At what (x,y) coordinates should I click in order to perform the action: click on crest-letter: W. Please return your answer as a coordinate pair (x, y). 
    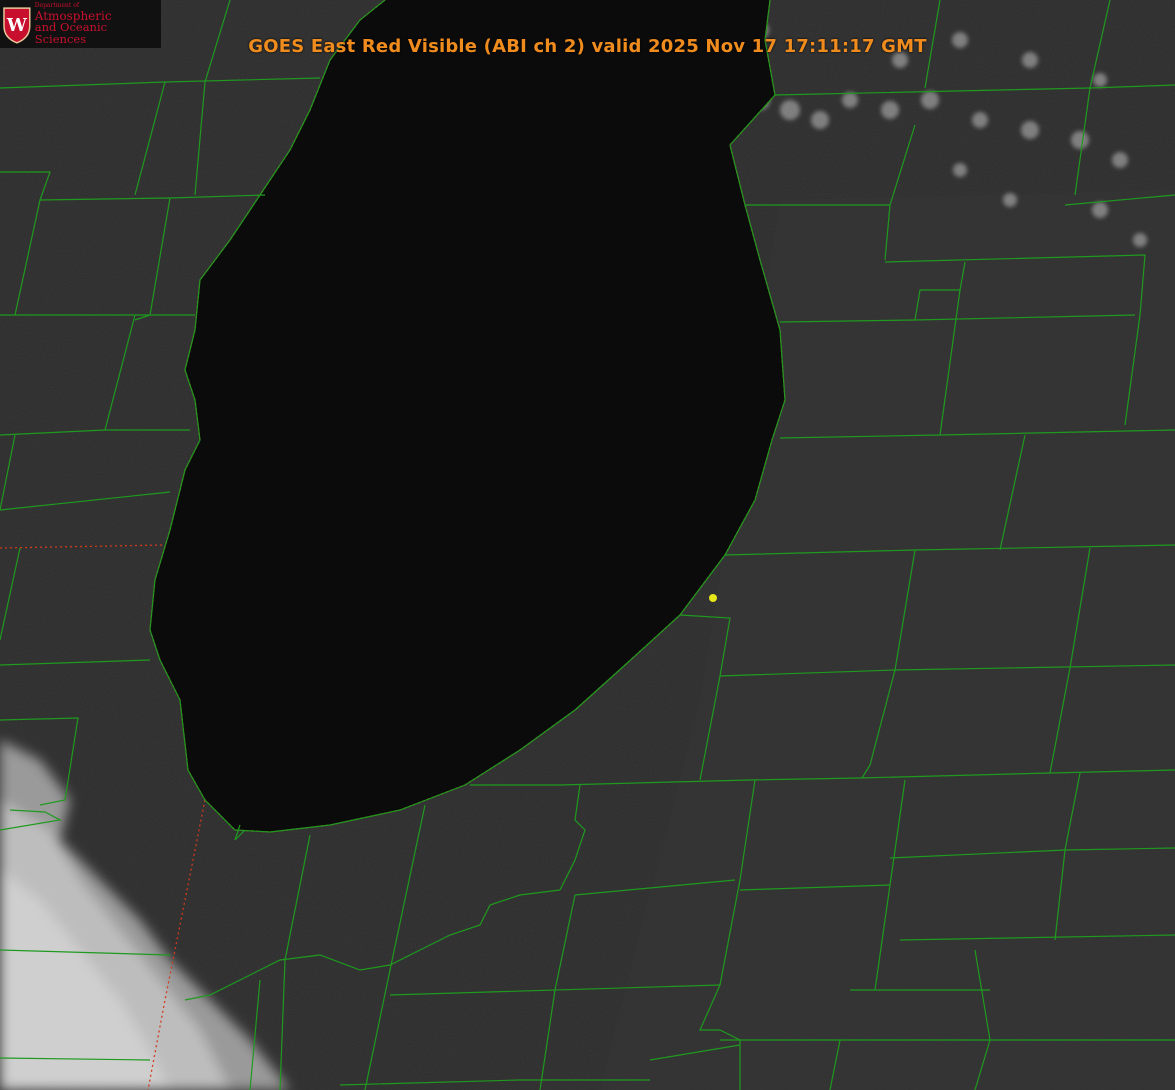
    Looking at the image, I should click on (17, 25).